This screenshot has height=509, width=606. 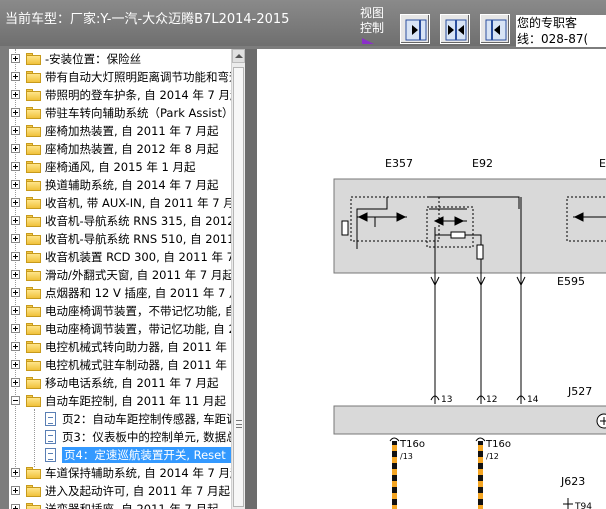 I want to click on show-tree-only-button, so click(x=495, y=29).